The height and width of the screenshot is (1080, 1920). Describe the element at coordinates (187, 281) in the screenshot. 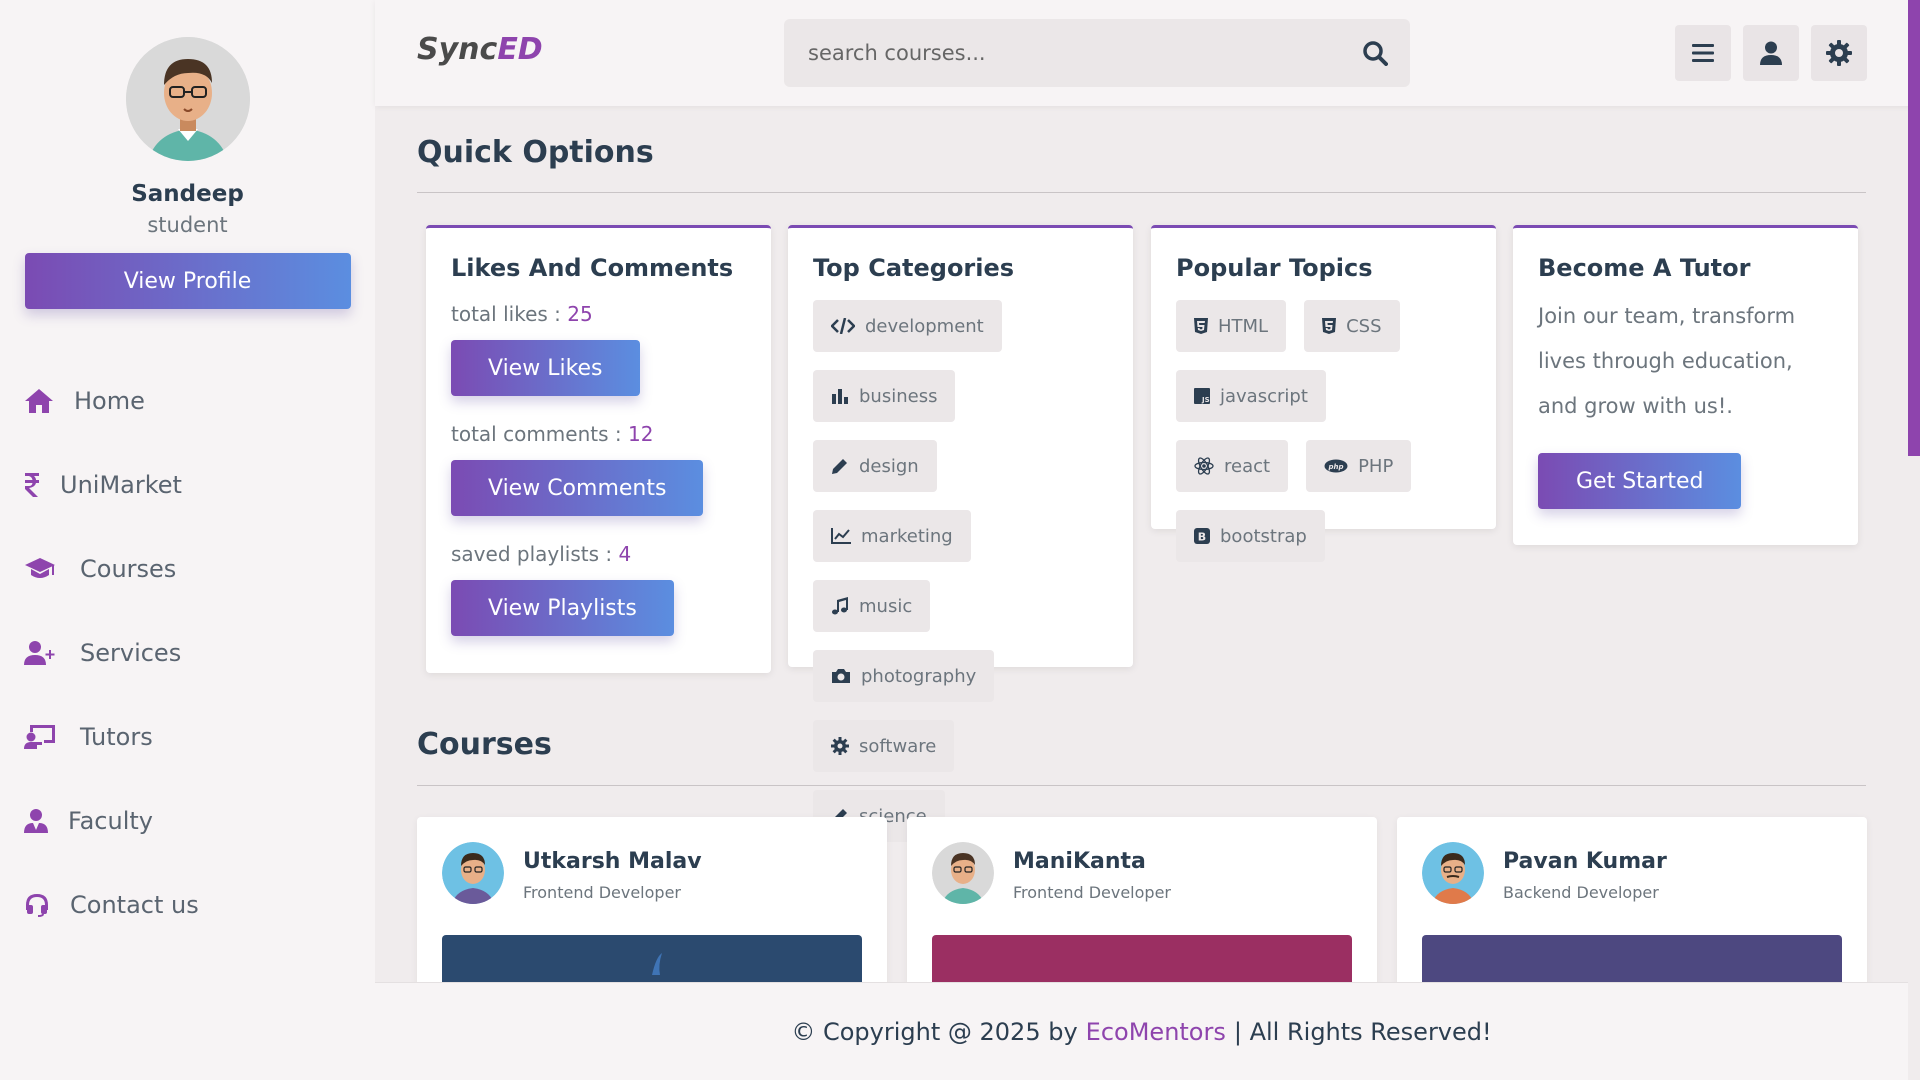

I see `view-profile-button: View Profile` at that location.